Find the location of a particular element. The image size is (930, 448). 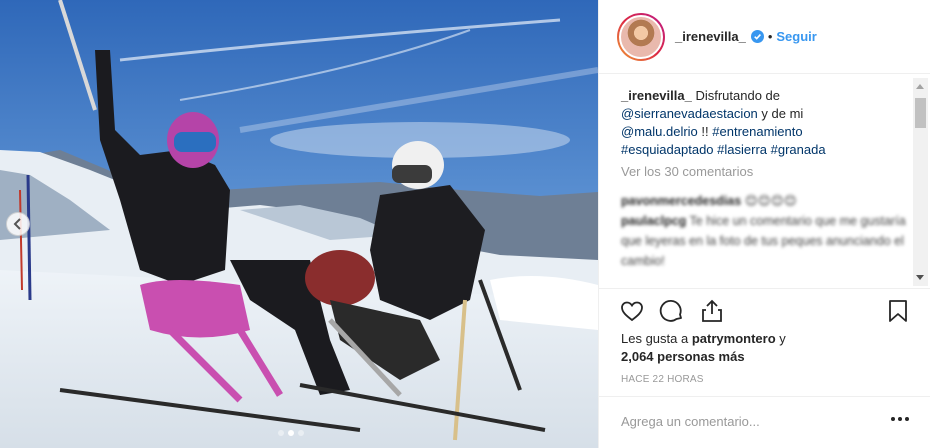

more-options-icon is located at coordinates (900, 419).